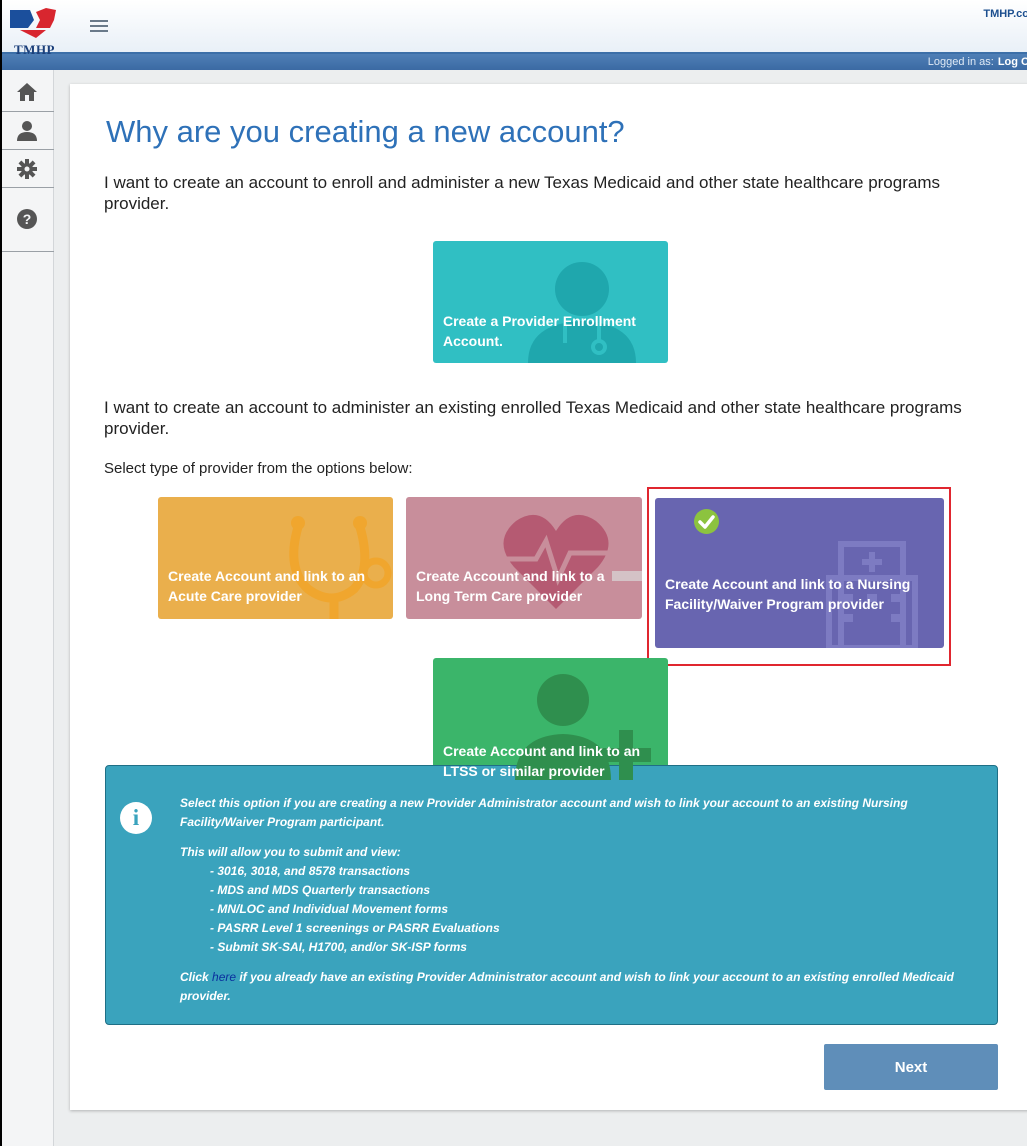 This screenshot has width=1027, height=1146. Describe the element at coordinates (310, 871) in the screenshot. I see `info-list-item: - 3016, 3018, and 8578 transactions` at that location.